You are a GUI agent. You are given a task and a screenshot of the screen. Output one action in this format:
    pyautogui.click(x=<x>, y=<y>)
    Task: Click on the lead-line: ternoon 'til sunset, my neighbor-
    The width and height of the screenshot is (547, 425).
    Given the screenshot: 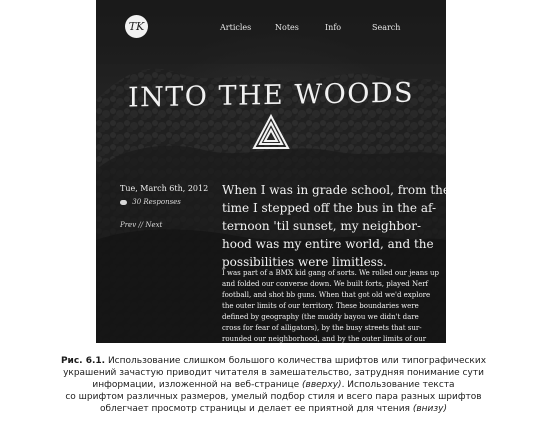 What is the action you would take?
    pyautogui.click(x=322, y=226)
    